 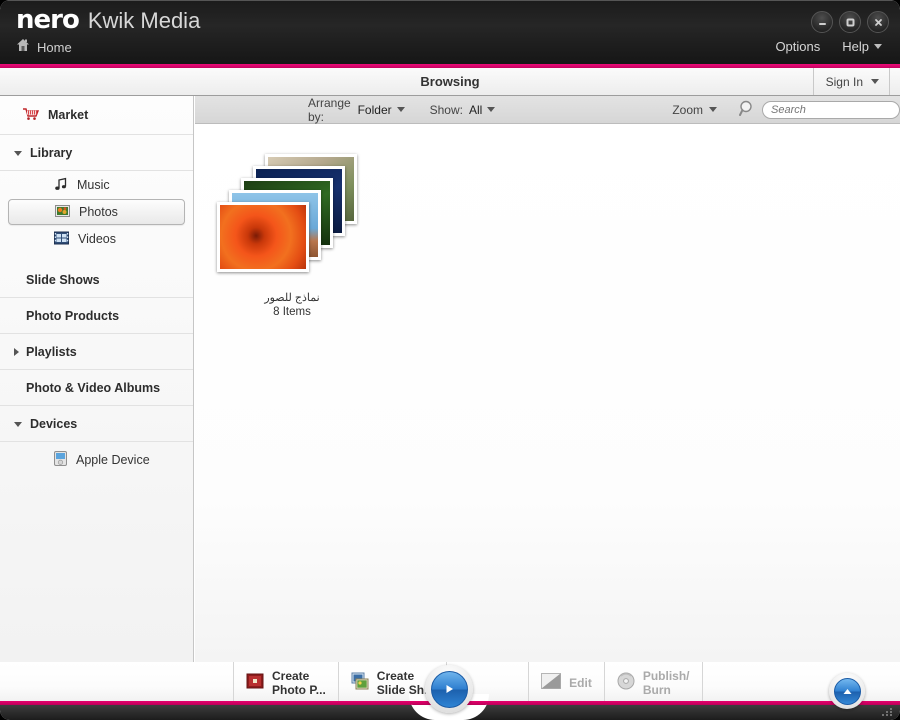 What do you see at coordinates (54, 423) in the screenshot?
I see `sidebar-item-label: Devices` at bounding box center [54, 423].